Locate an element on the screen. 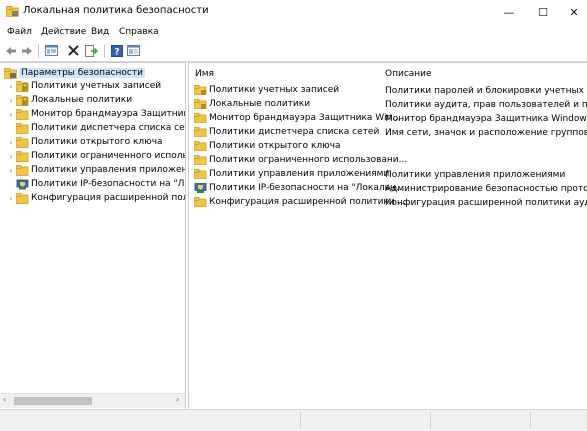 This screenshot has width=587, height=431. tree-item-local-policies: › Локальные политики is located at coordinates (69, 100).